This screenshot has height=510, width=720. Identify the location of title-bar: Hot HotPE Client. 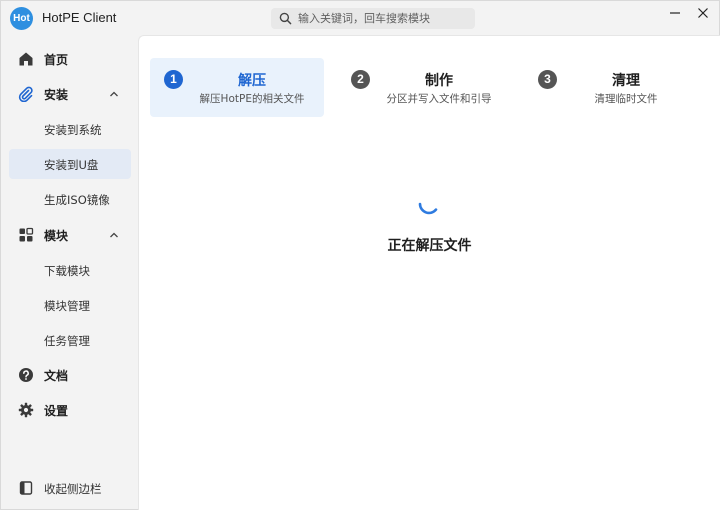
(360, 18).